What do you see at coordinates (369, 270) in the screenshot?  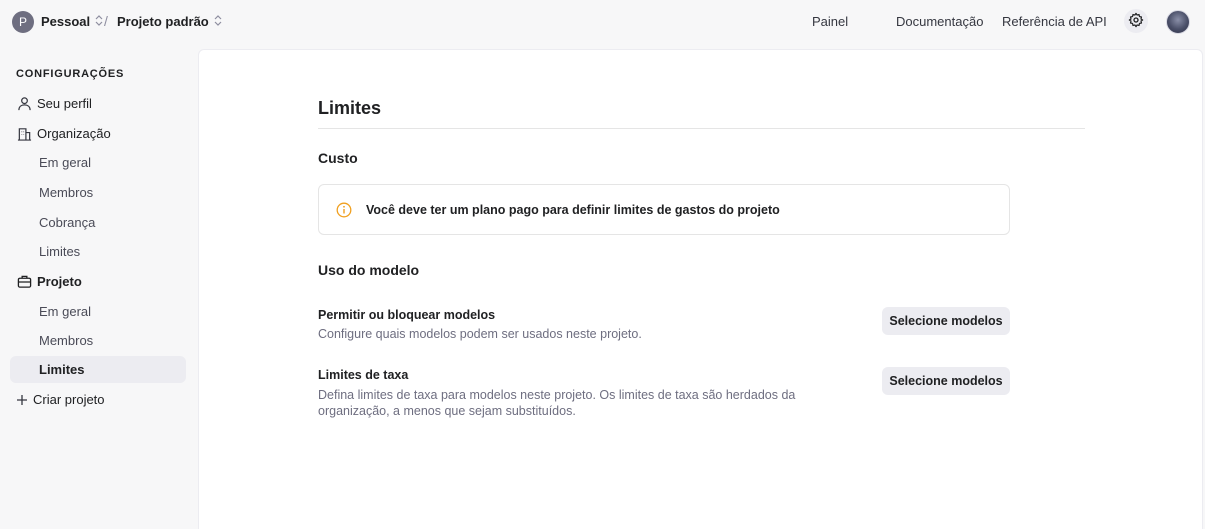 I see `section-title-model-usage: Uso do modelo` at bounding box center [369, 270].